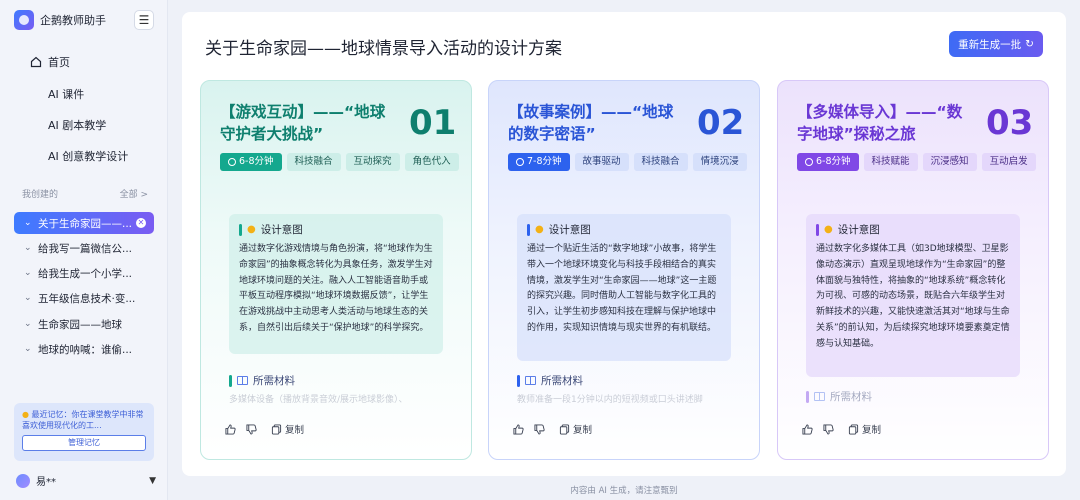 The height and width of the screenshot is (500, 1080). Describe the element at coordinates (339, 388) in the screenshot. I see `materials-section: 所需材料 多媒体设备（播放背景音效/展示地球影像）、` at that location.